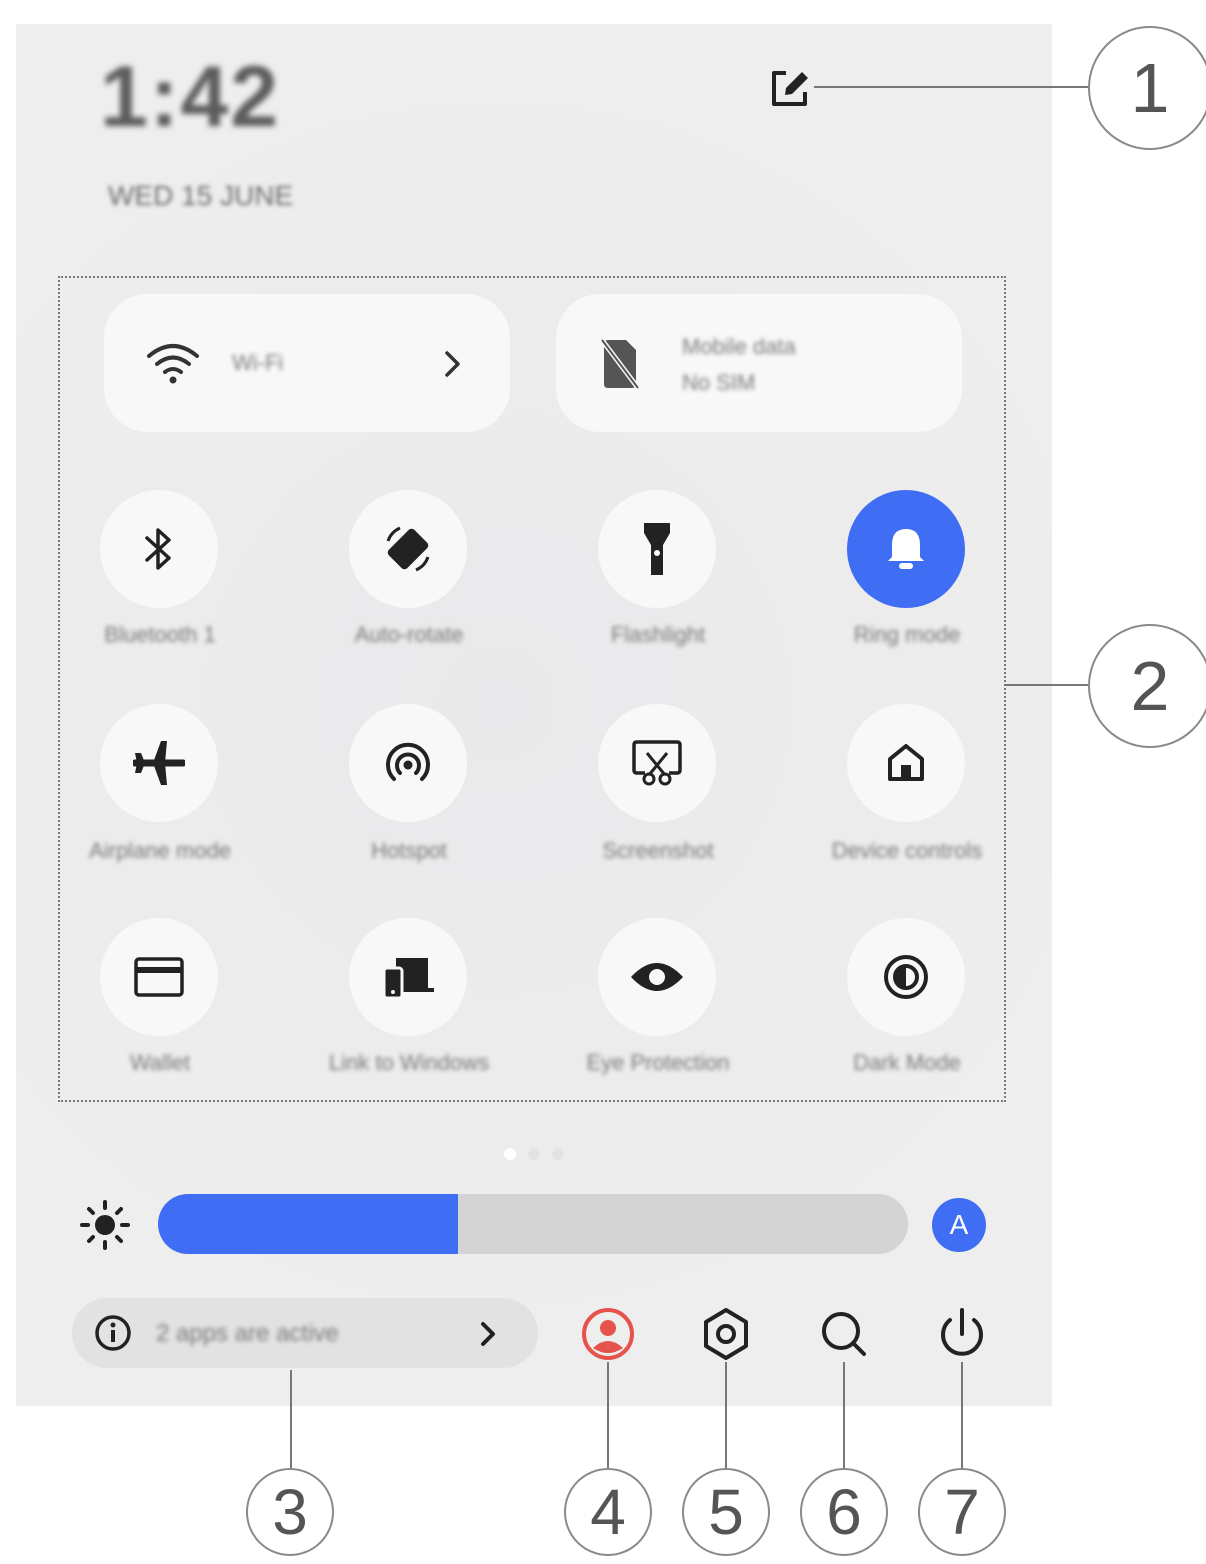 The width and height of the screenshot is (1206, 1564). I want to click on no-sim-icon, so click(620, 364).